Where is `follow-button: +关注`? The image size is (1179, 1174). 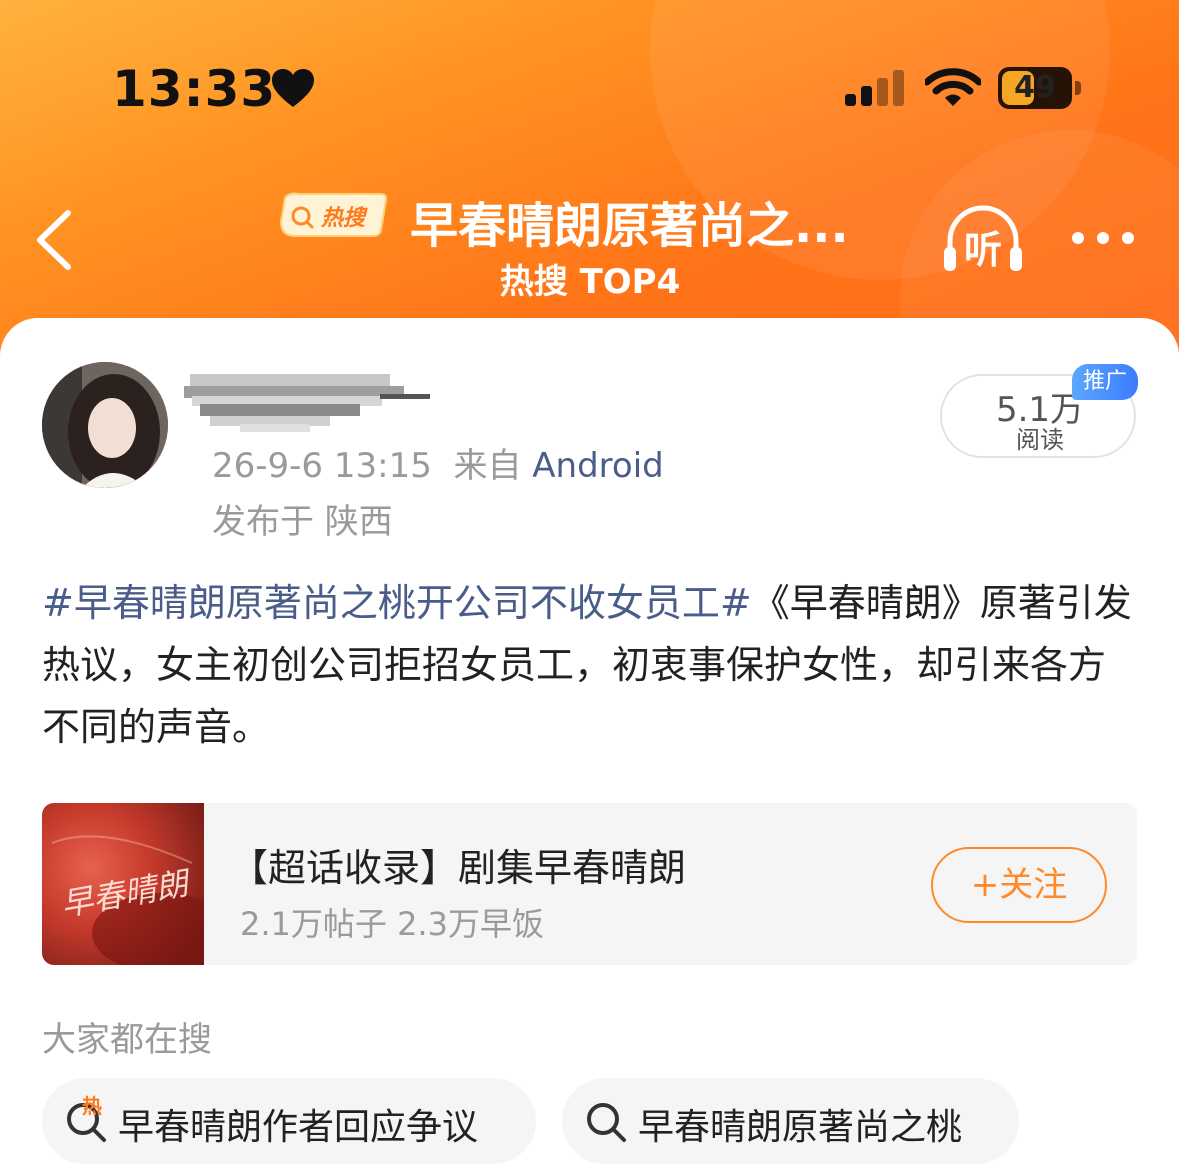
follow-button: +关注 is located at coordinates (1019, 885).